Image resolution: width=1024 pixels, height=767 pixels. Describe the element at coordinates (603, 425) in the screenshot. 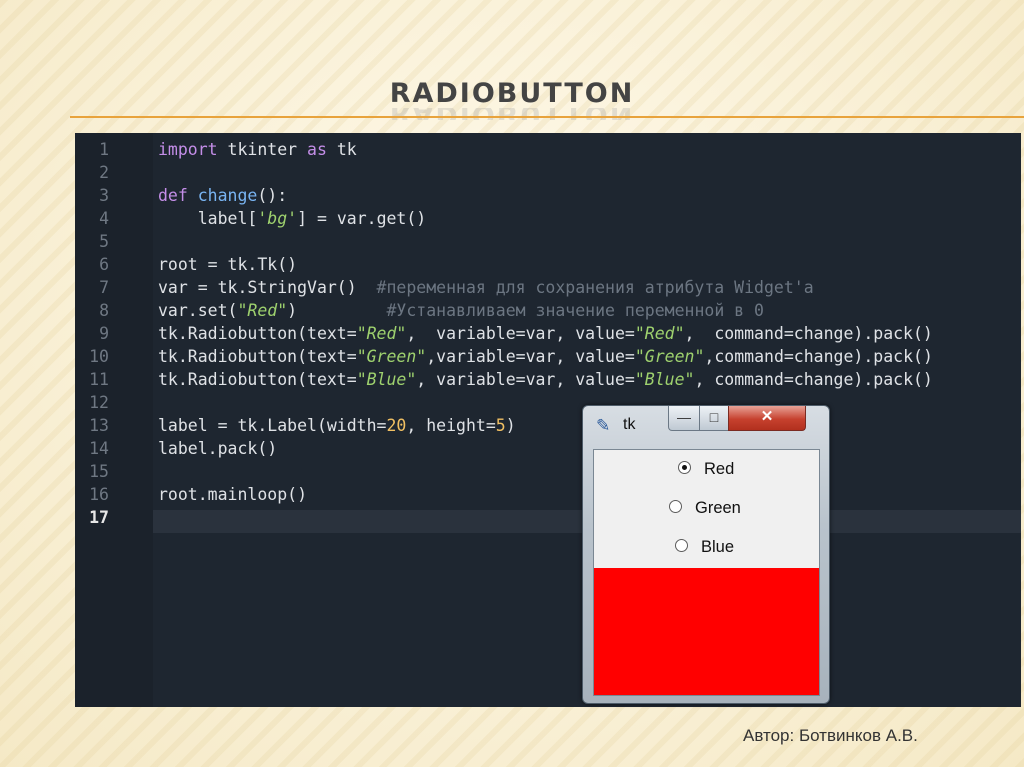

I see `feather-icon: ✎` at that location.